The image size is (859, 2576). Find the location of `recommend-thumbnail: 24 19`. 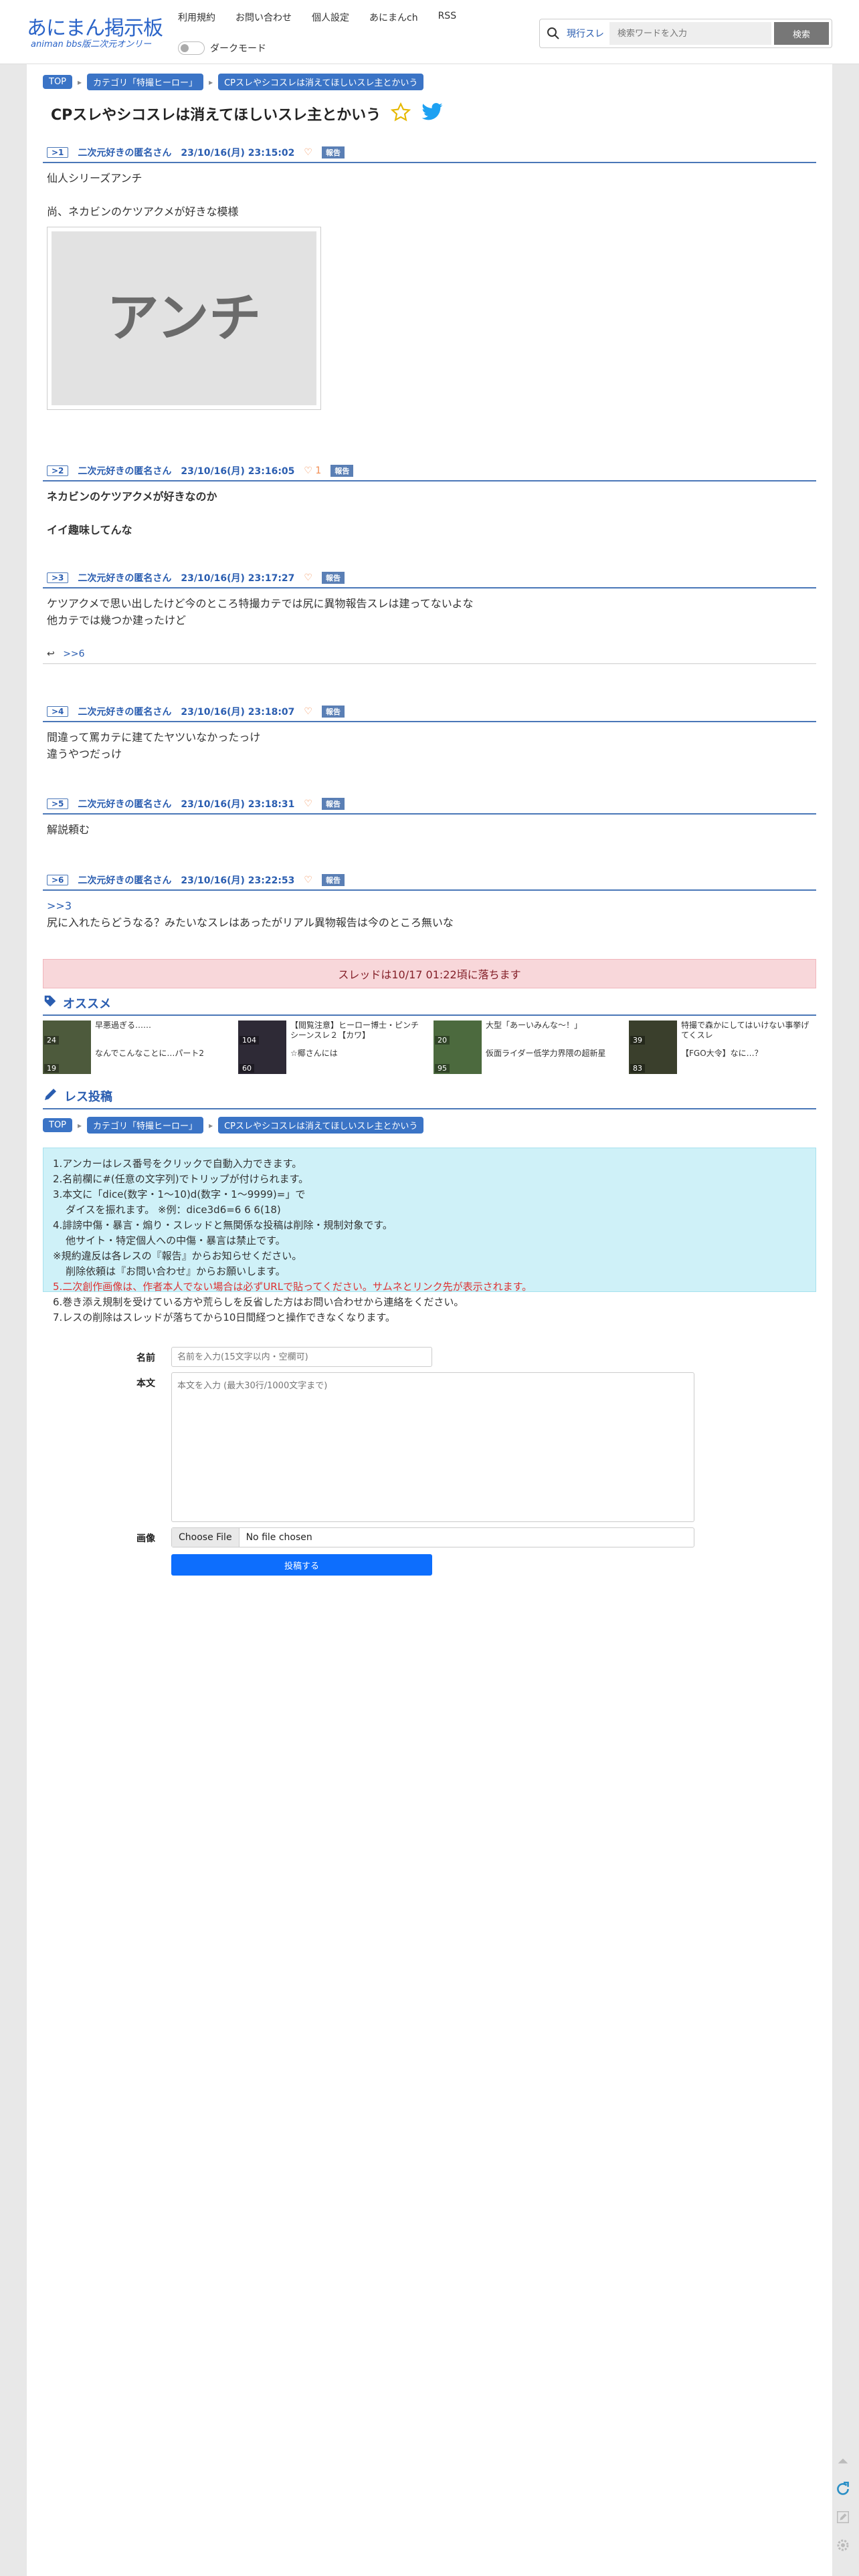

recommend-thumbnail: 24 19 is located at coordinates (67, 1047).